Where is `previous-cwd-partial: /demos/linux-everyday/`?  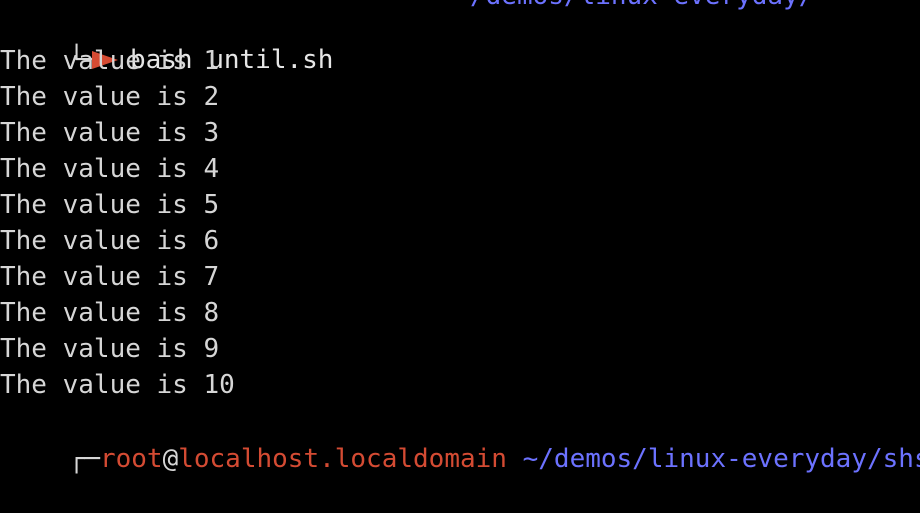
previous-cwd-partial: /demos/linux-everyday/ is located at coordinates (642, 7).